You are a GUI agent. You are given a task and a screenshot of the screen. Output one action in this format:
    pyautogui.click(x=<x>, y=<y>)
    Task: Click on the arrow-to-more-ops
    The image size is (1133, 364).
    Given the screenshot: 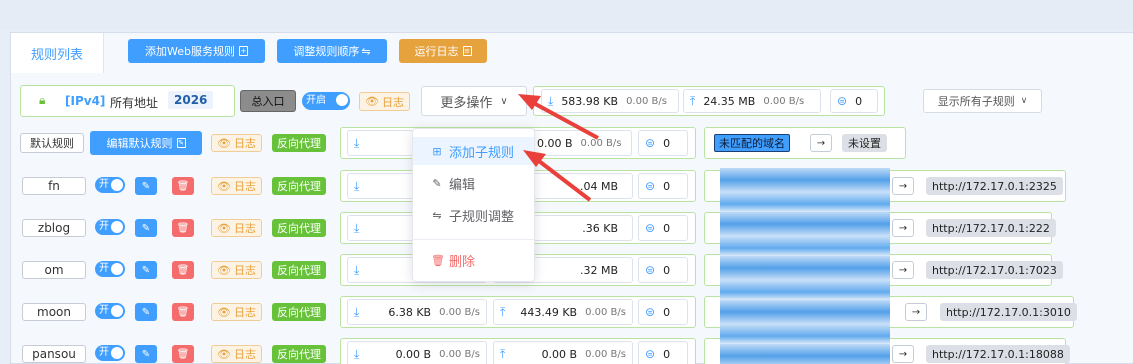 What is the action you would take?
    pyautogui.click(x=563, y=119)
    